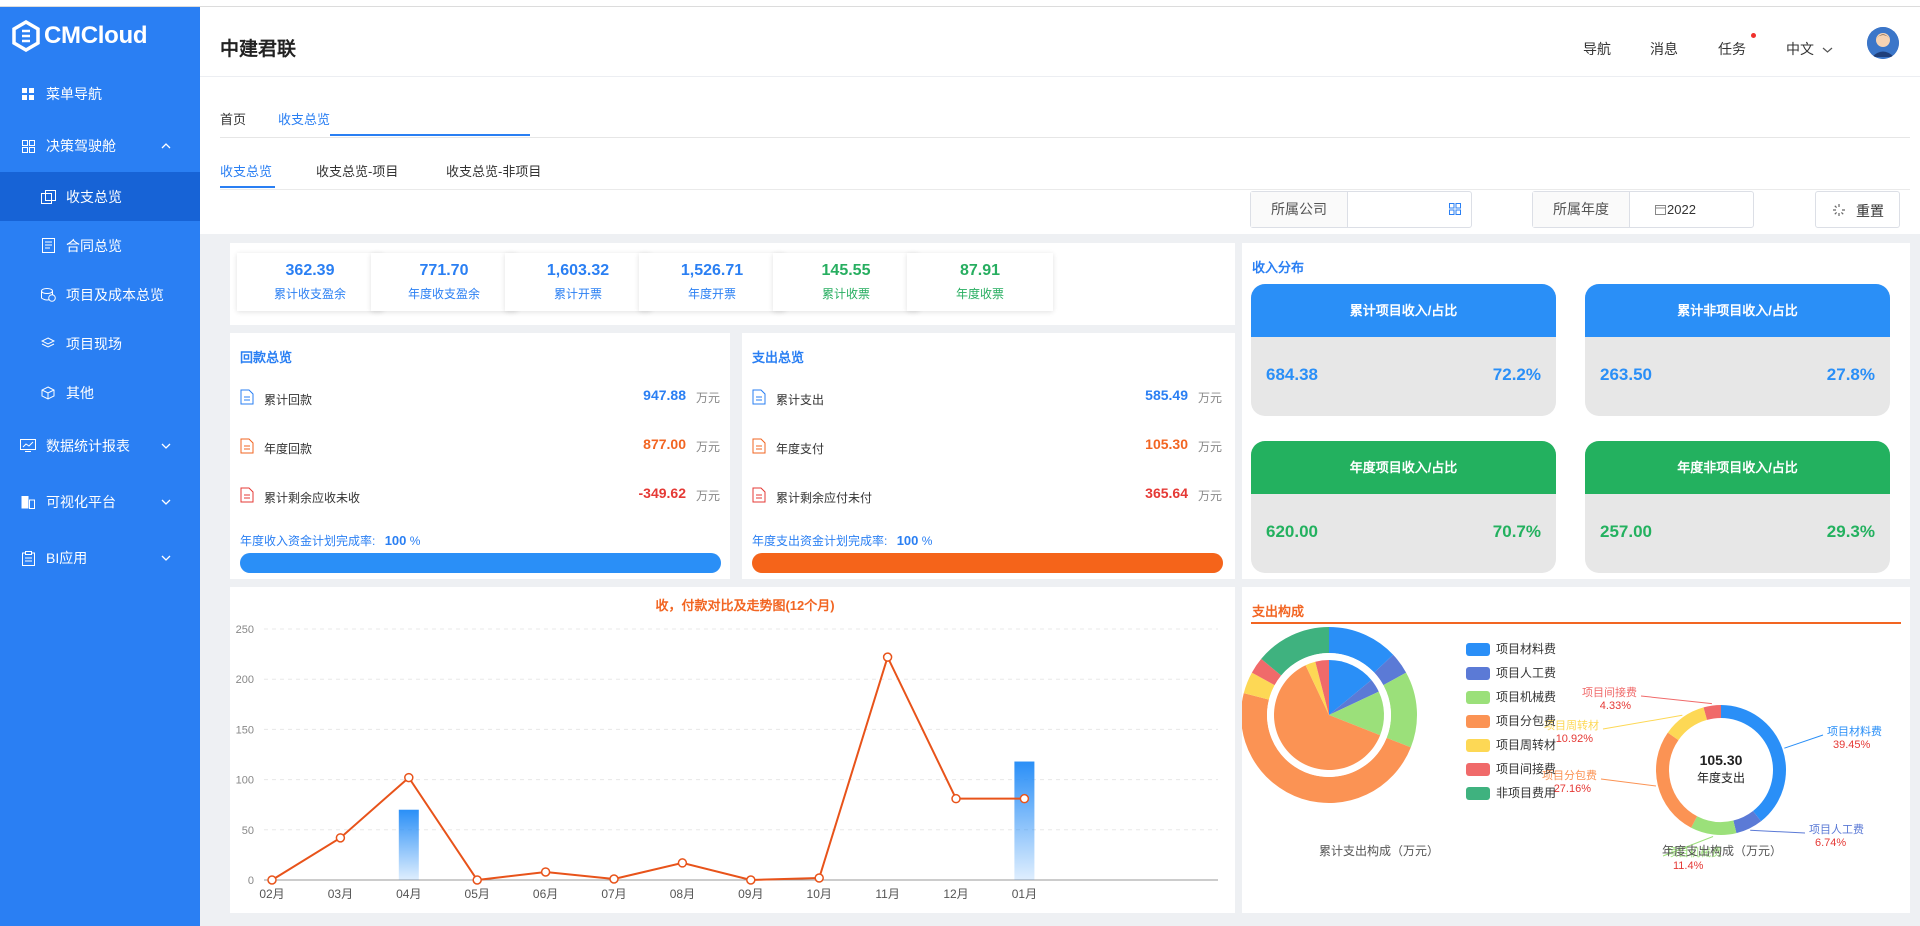 This screenshot has height=926, width=1920. I want to click on row-value: 877.00, so click(664, 444).